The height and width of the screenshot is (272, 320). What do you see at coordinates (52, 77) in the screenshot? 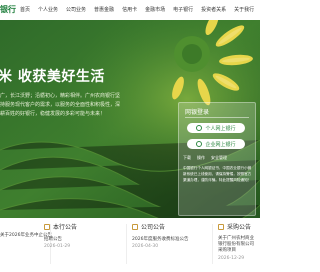
I see `hero-headline: 米 收获美好生活` at bounding box center [52, 77].